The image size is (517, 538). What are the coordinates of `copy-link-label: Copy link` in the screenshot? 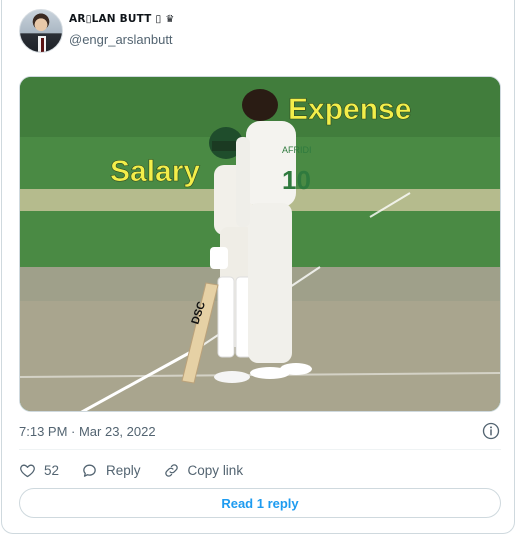 It's located at (215, 470).